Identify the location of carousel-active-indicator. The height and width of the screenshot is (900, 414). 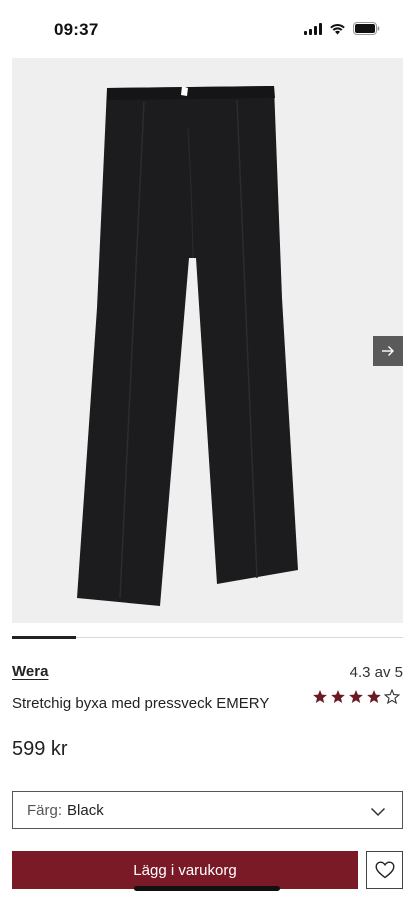
(44, 637).